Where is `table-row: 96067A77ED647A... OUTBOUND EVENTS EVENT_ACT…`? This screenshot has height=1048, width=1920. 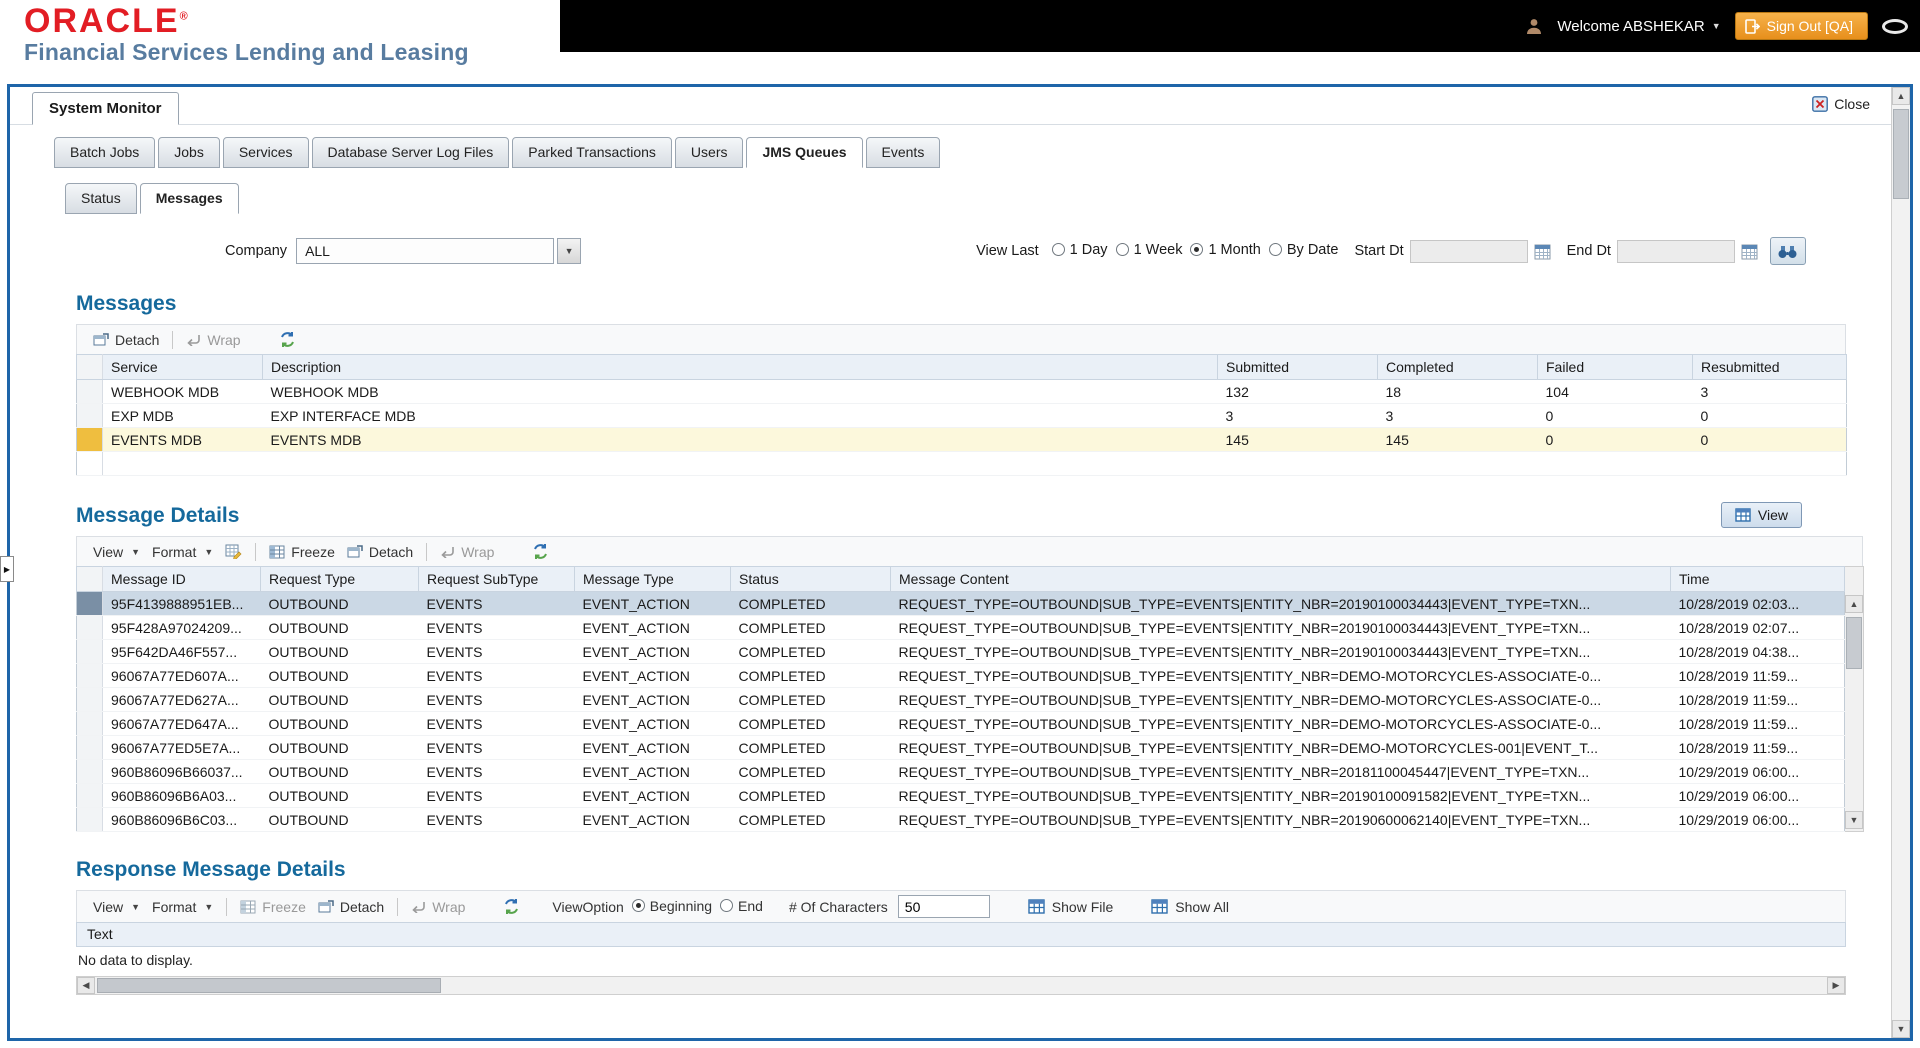
table-row: 96067A77ED647A... OUTBOUND EVENTS EVENT_ACT… is located at coordinates (960, 723).